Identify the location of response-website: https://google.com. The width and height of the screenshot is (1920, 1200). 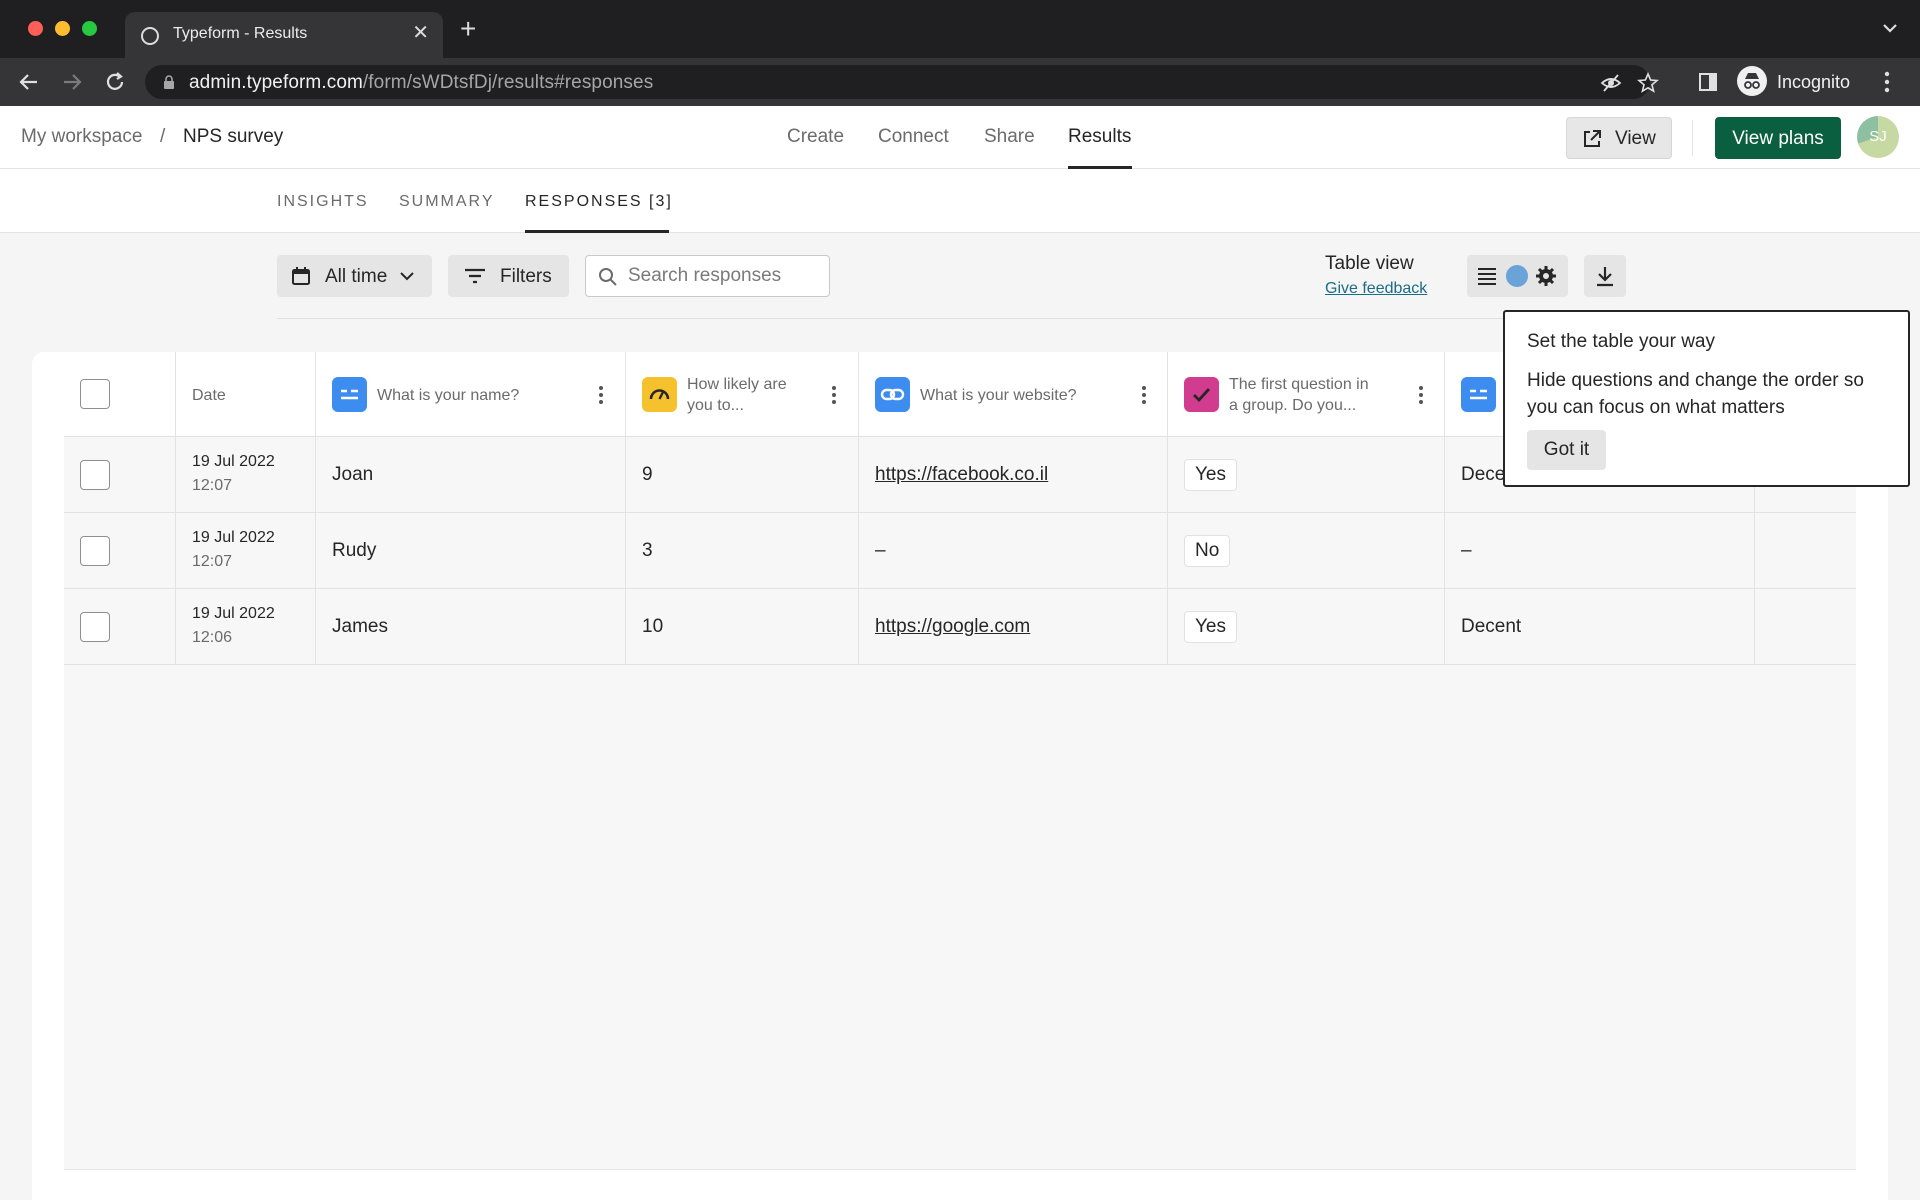
(952, 627).